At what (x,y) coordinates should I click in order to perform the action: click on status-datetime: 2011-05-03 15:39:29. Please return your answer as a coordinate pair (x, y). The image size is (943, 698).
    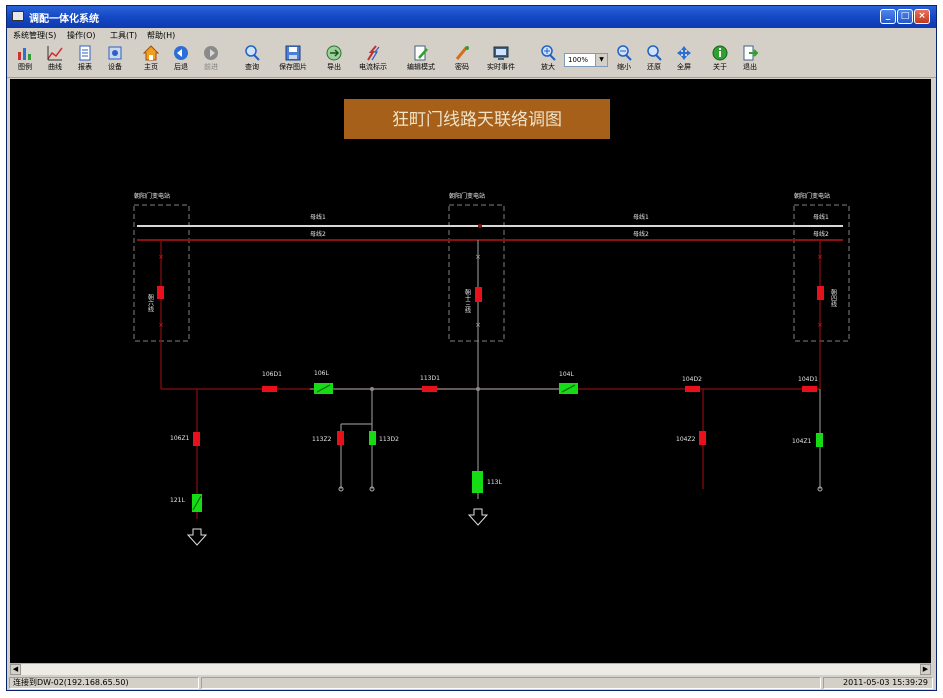
    Looking at the image, I should click on (878, 683).